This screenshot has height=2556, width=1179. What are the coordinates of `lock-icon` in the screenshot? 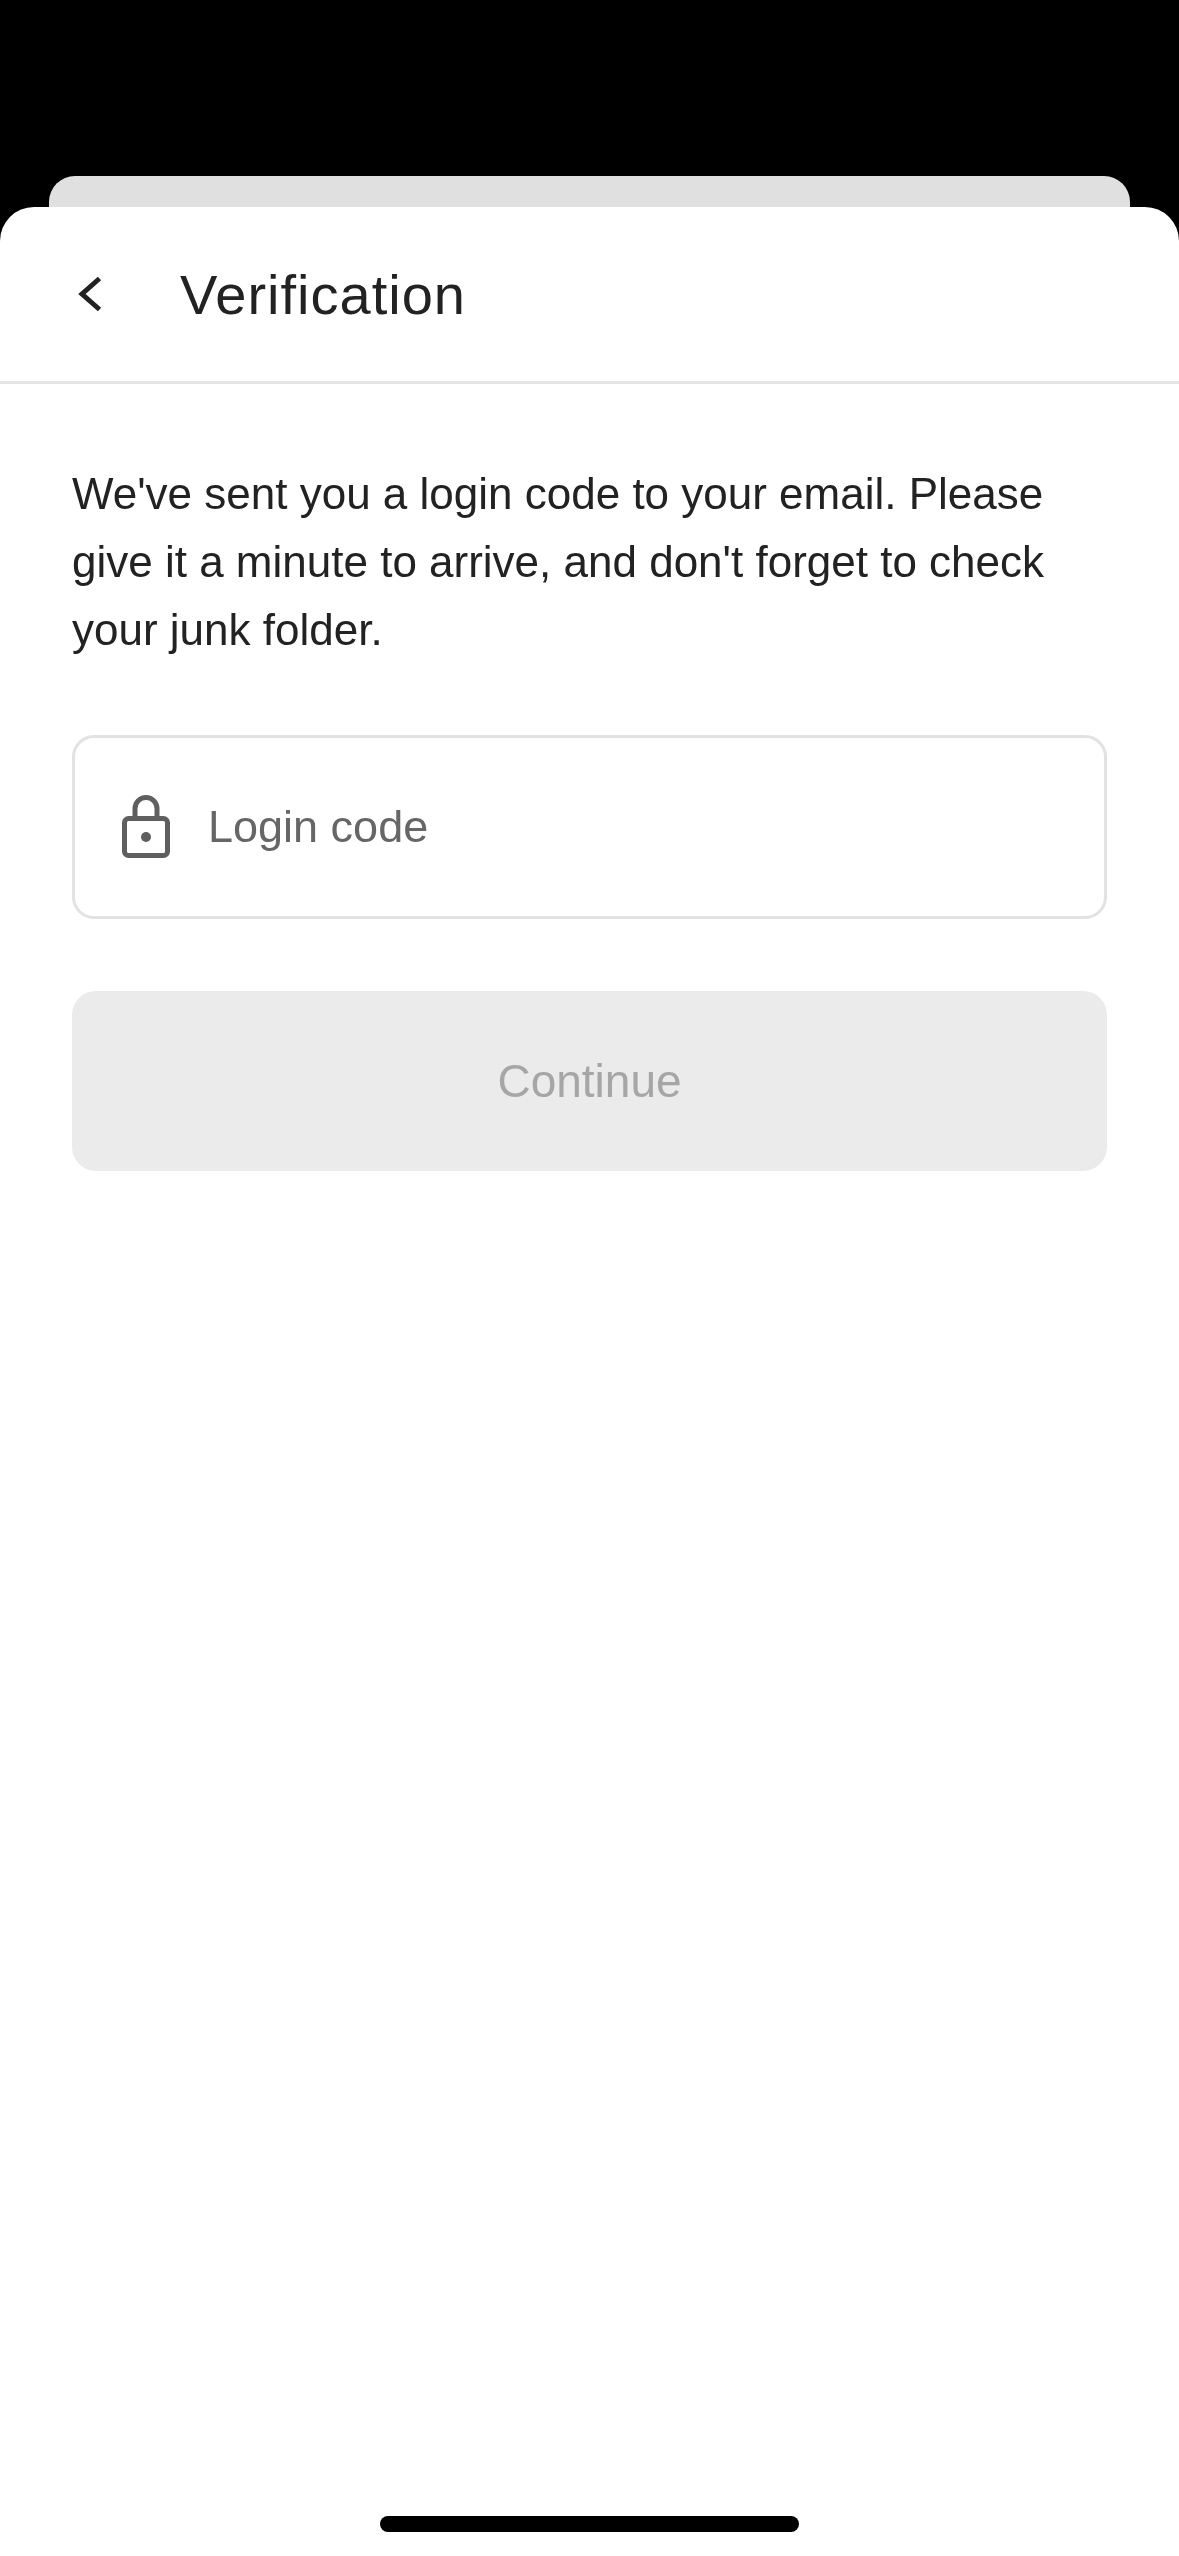 It's located at (146, 826).